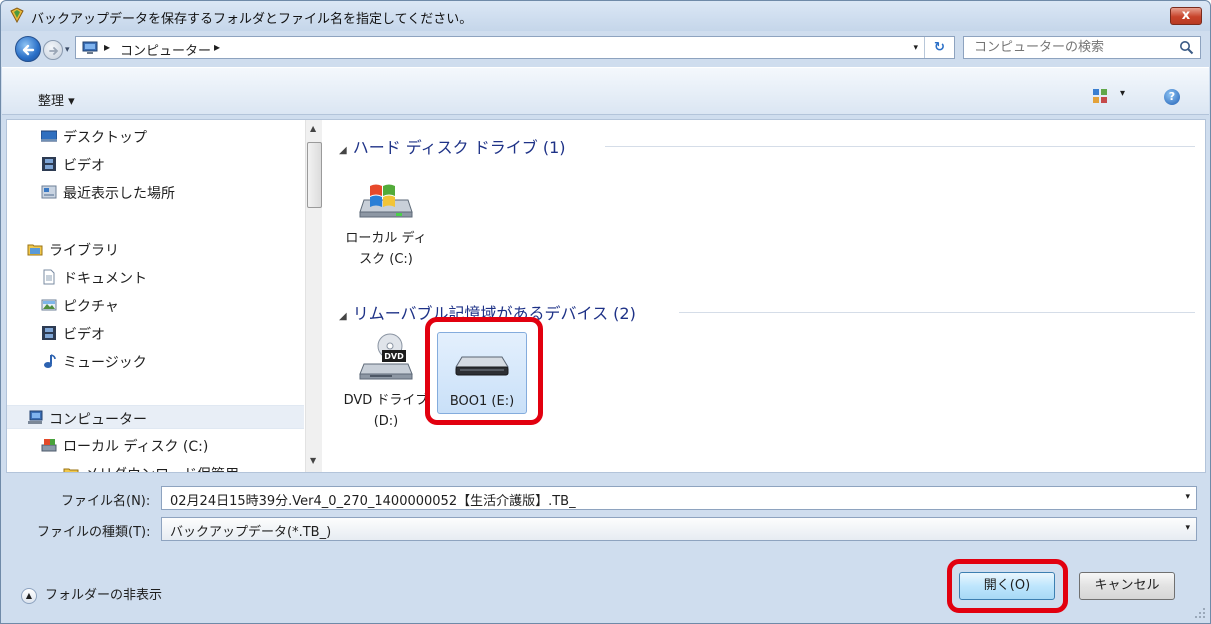 This screenshot has width=1211, height=624. Describe the element at coordinates (49, 136) in the screenshot. I see `desktop-icon` at that location.